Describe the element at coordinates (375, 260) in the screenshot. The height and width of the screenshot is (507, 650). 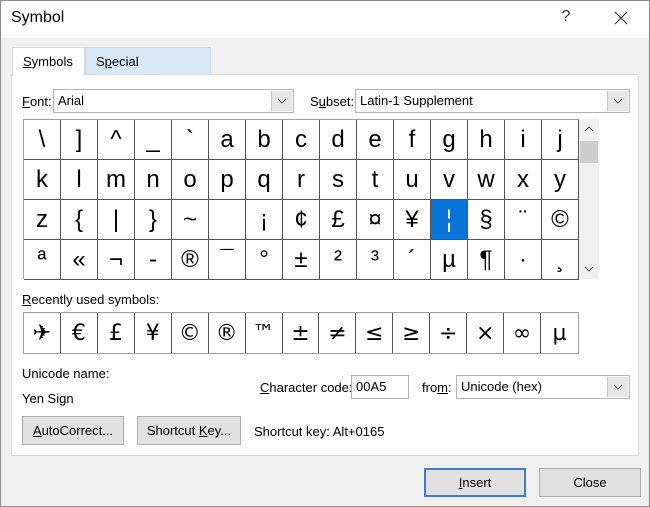
I see `symbol-cell: ³` at that location.